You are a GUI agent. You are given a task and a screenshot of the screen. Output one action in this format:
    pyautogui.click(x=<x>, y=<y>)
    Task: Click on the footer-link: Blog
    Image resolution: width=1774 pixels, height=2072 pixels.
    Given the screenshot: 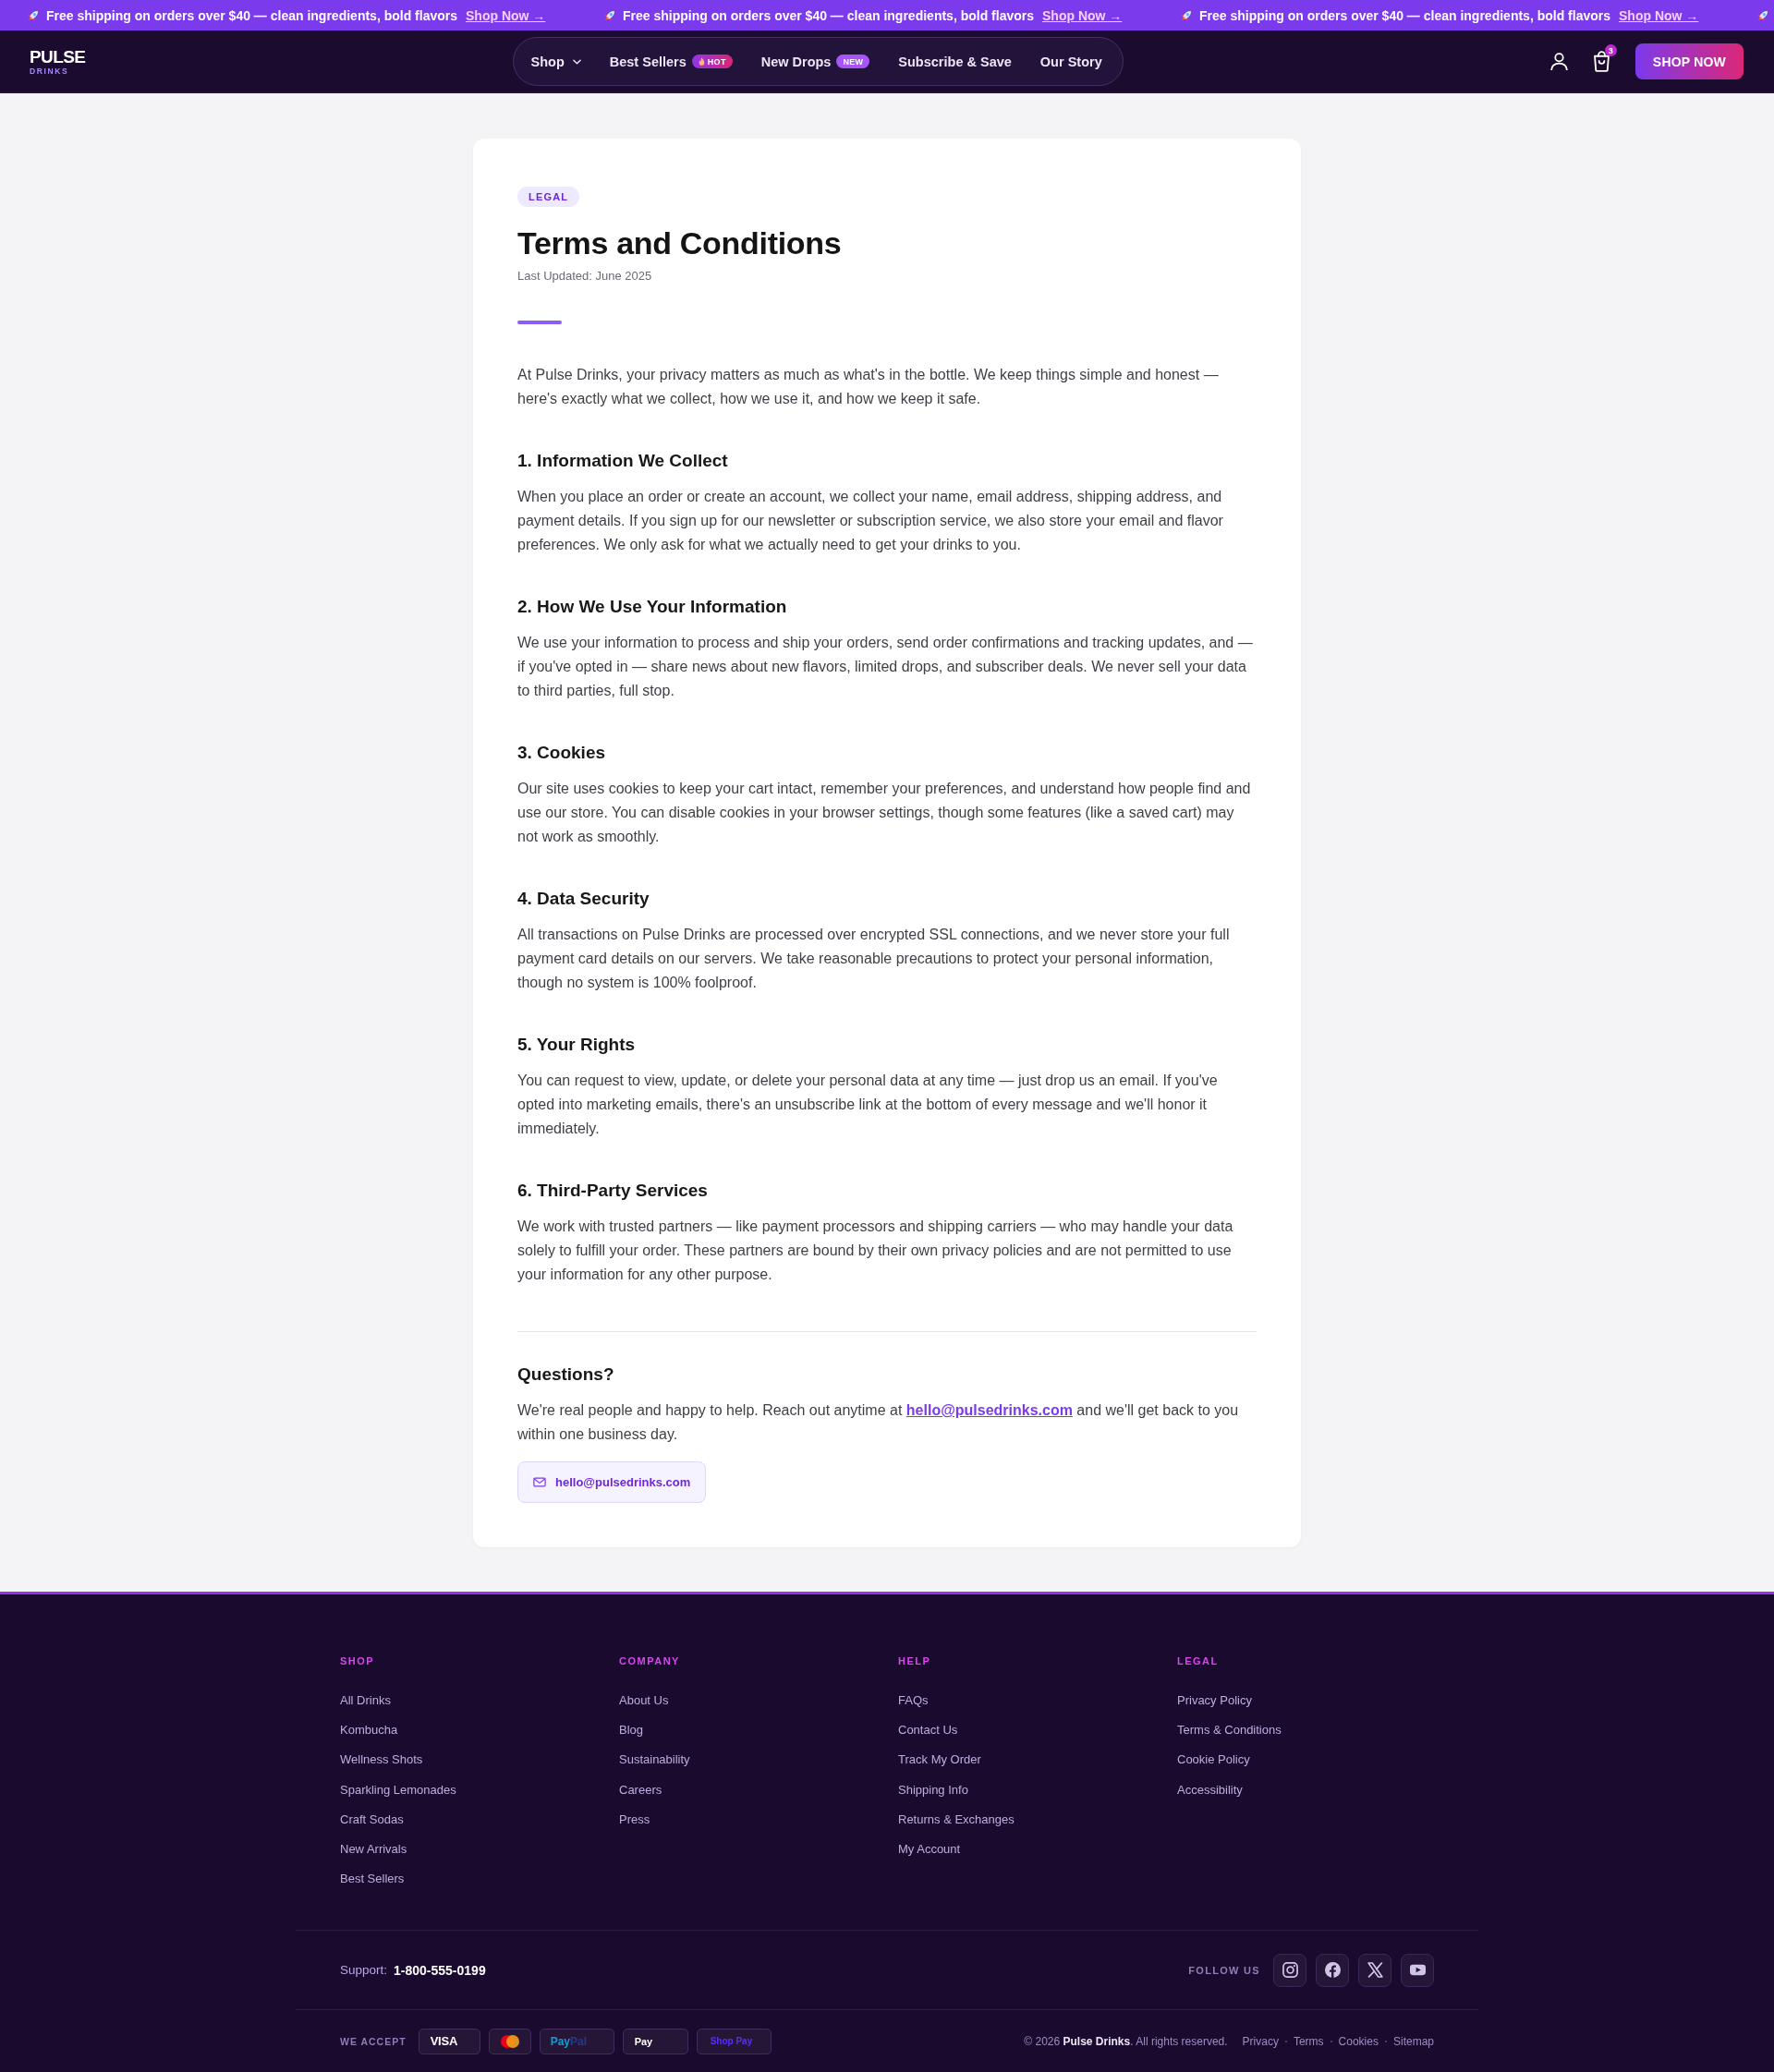 What is the action you would take?
    pyautogui.click(x=631, y=1730)
    